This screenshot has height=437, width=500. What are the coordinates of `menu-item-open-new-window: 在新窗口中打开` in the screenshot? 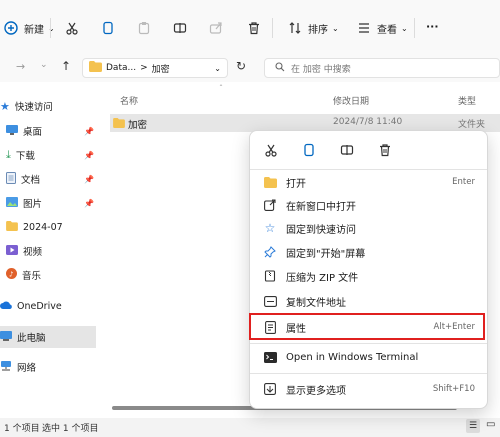 It's located at (368, 205).